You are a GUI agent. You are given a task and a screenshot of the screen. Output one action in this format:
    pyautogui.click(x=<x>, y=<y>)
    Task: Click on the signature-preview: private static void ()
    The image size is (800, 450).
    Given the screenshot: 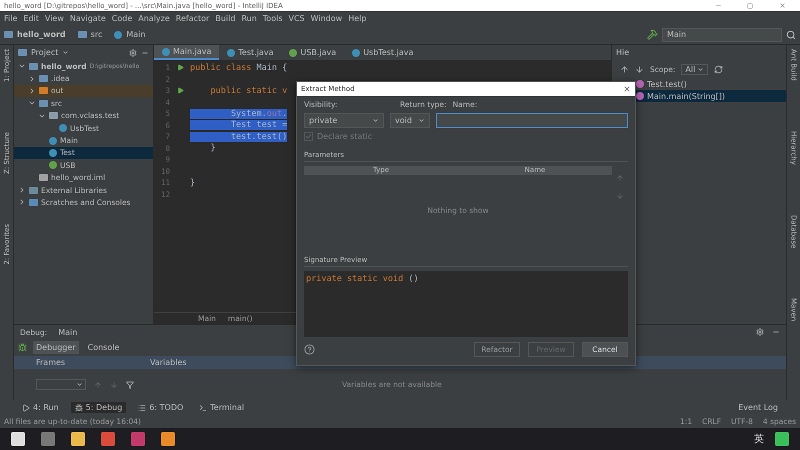 What is the action you would take?
    pyautogui.click(x=466, y=304)
    